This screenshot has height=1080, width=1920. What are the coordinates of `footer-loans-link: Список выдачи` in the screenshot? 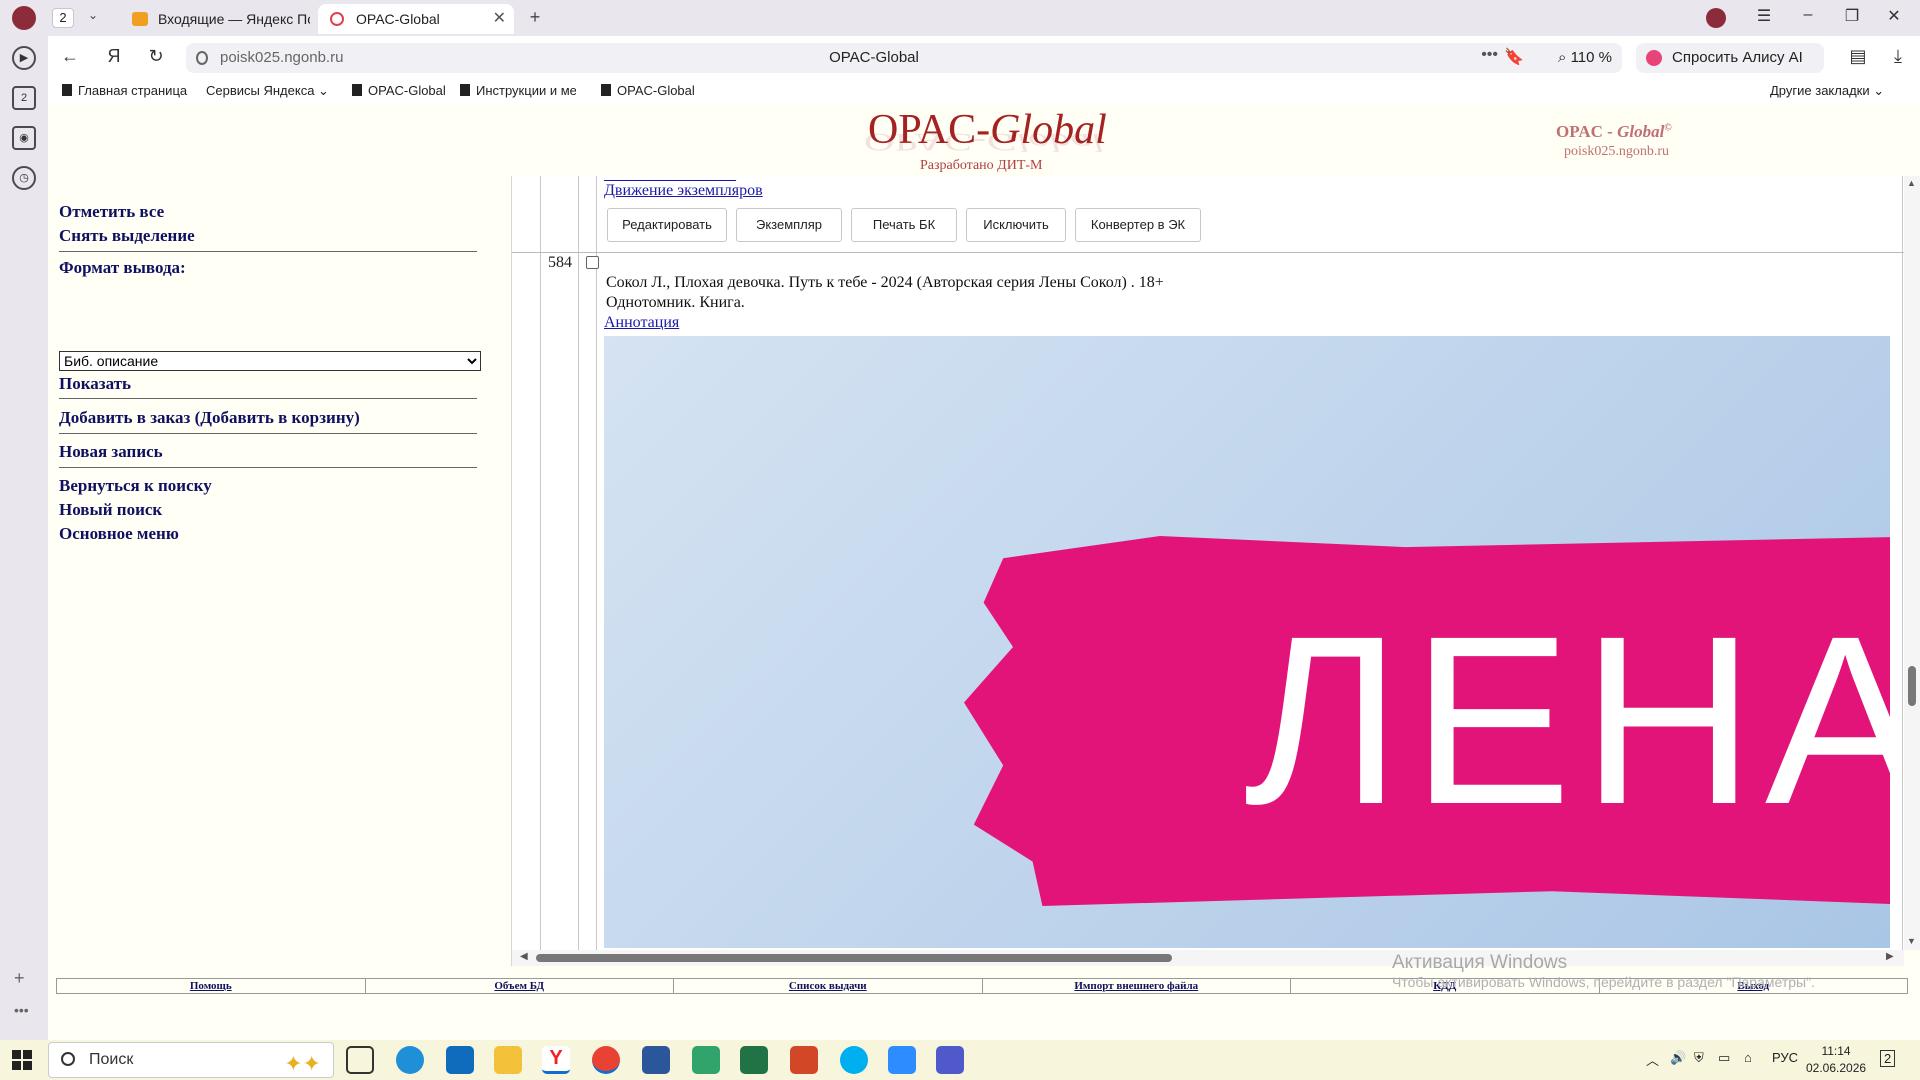 It's located at (828, 986).